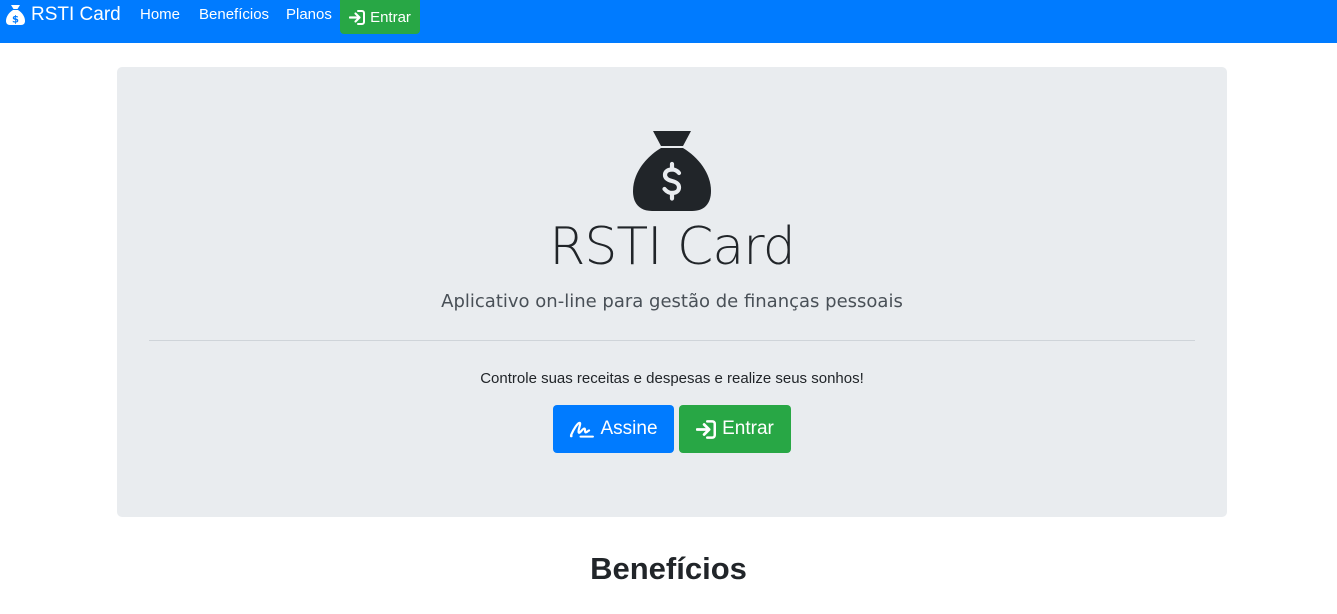 This screenshot has width=1337, height=614. Describe the element at coordinates (390, 17) in the screenshot. I see `nav-login-label: Entrar` at that location.